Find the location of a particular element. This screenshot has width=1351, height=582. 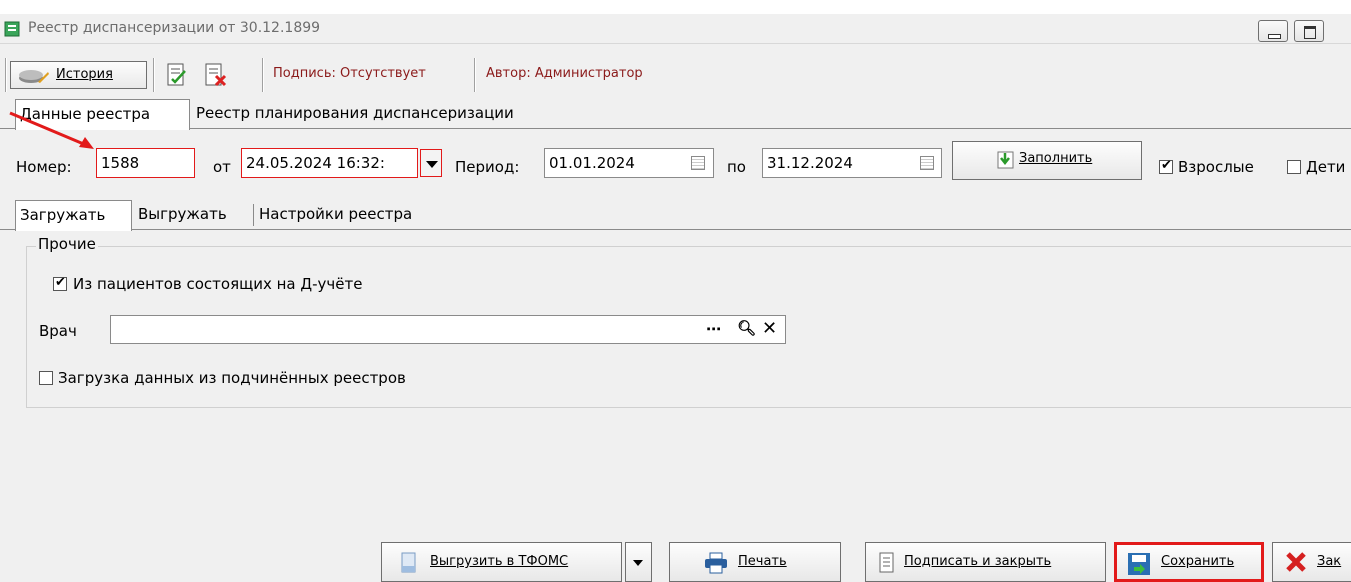

fill-label: Заполнить is located at coordinates (1056, 158).